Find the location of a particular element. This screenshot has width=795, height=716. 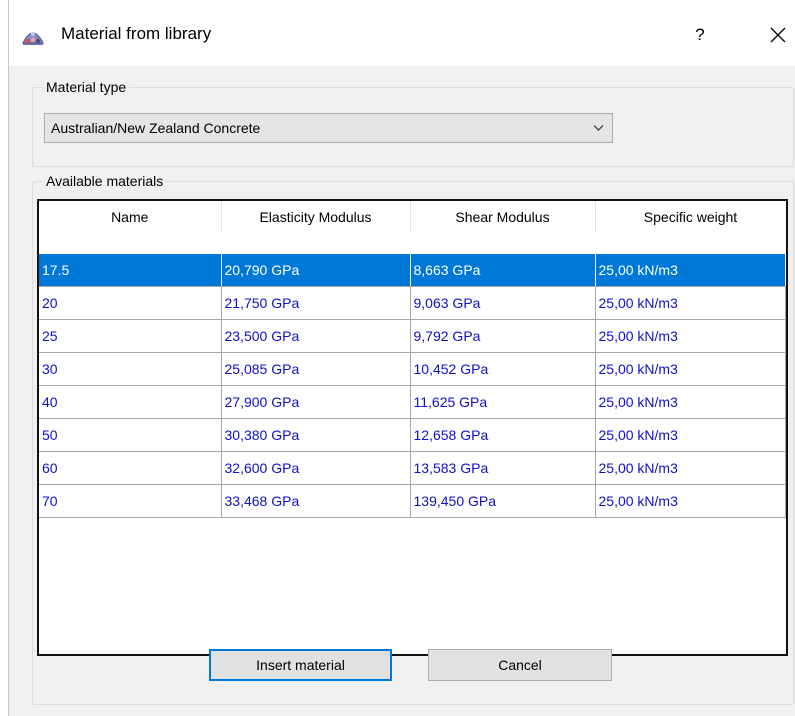

cell-elasticity: 23,500 GPa is located at coordinates (316, 336).